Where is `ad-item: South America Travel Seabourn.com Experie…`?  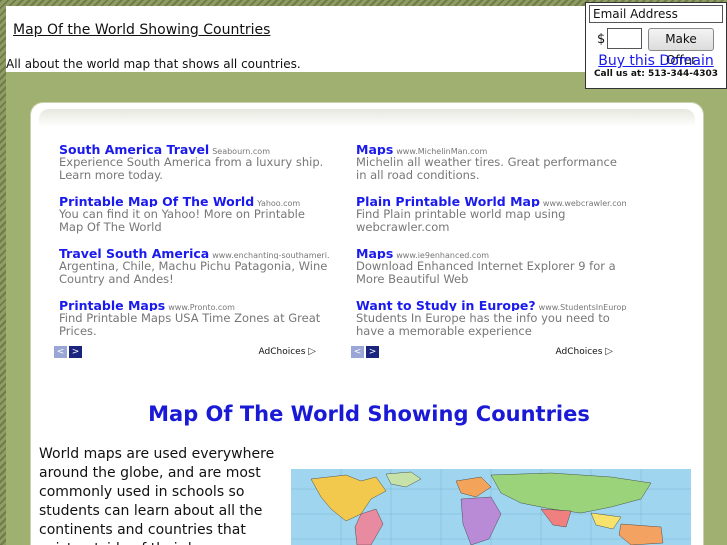 ad-item: South America Travel Seabourn.com Experie… is located at coordinates (194, 165).